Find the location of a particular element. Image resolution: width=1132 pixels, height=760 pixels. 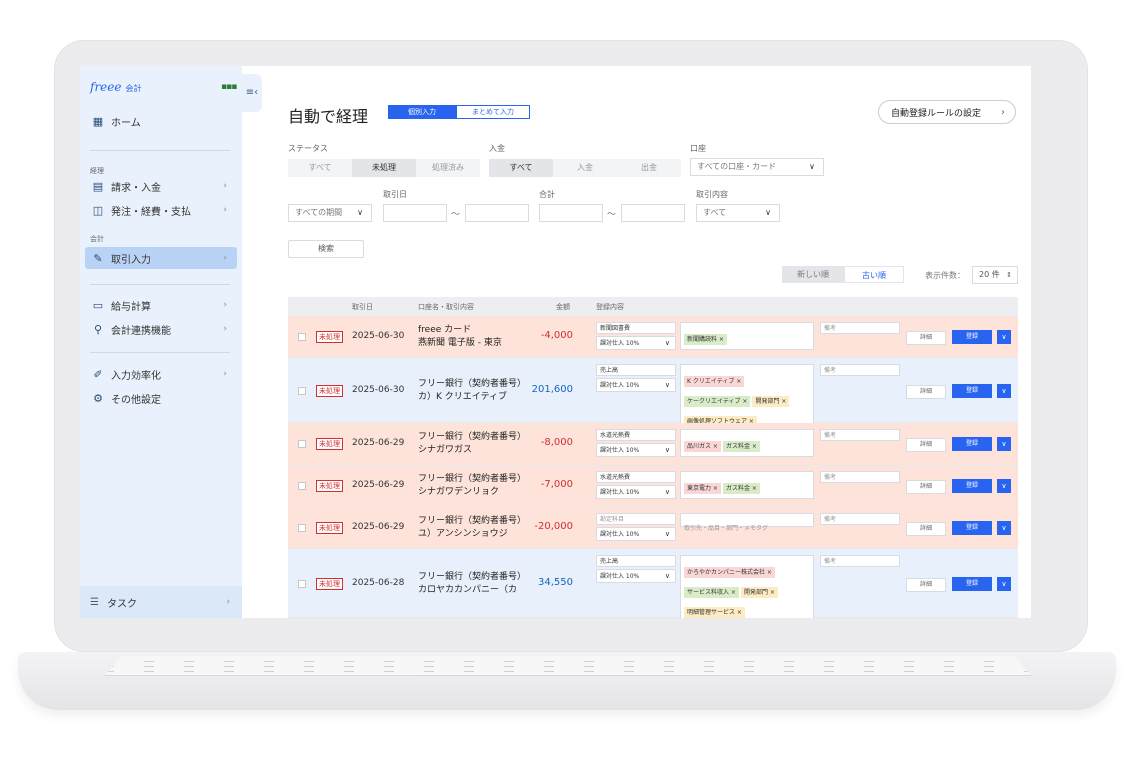

tag-input: 品川ガス × ガス料金 × is located at coordinates (747, 443).